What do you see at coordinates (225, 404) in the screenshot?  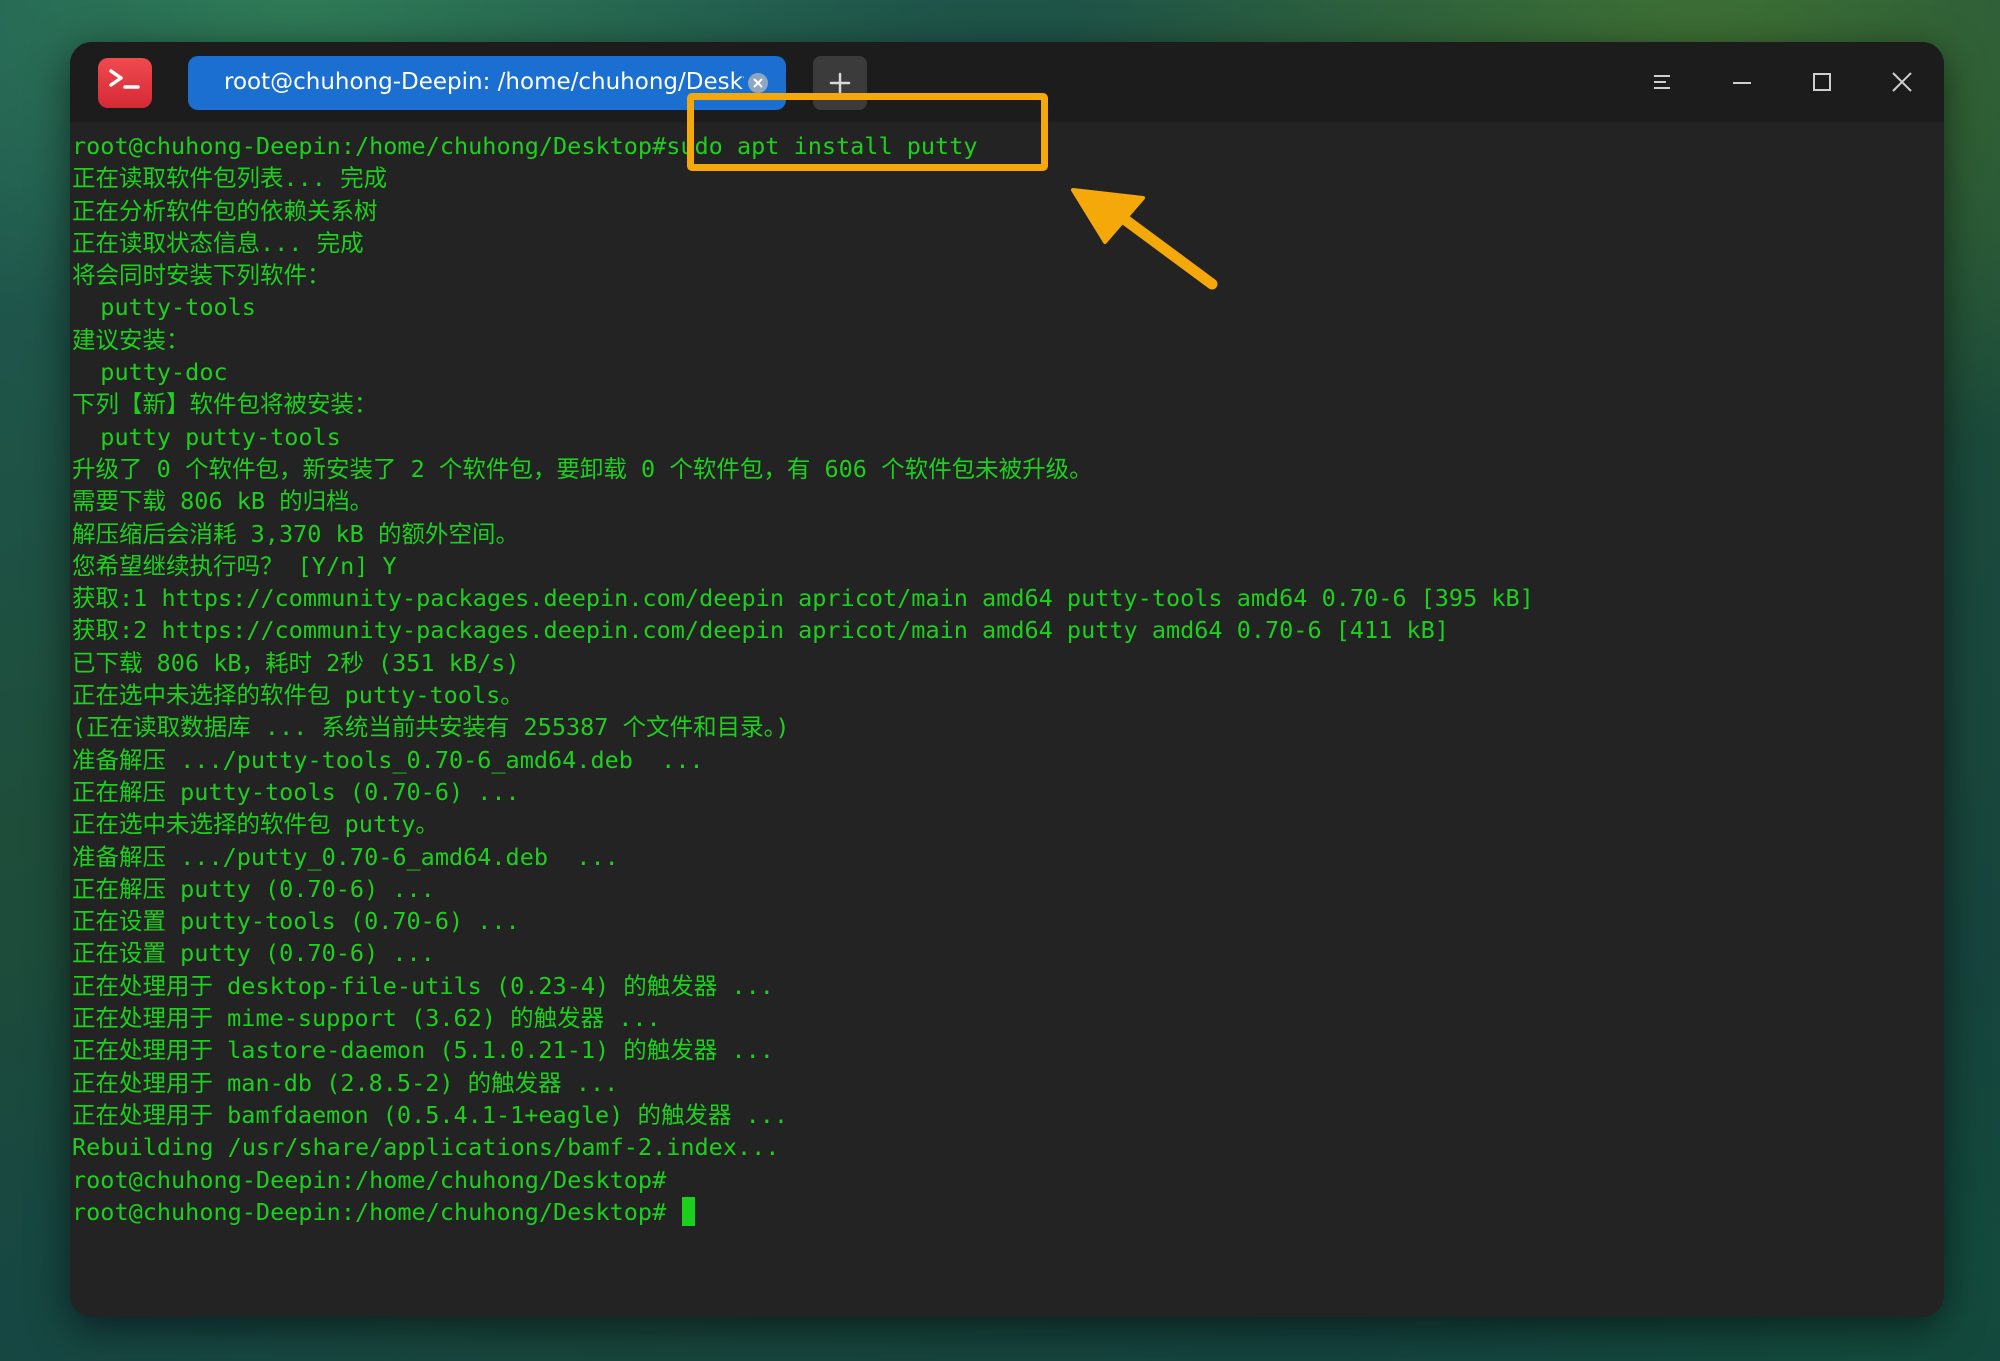 I see `output-line: 下列【新】软件包将被安装：` at bounding box center [225, 404].